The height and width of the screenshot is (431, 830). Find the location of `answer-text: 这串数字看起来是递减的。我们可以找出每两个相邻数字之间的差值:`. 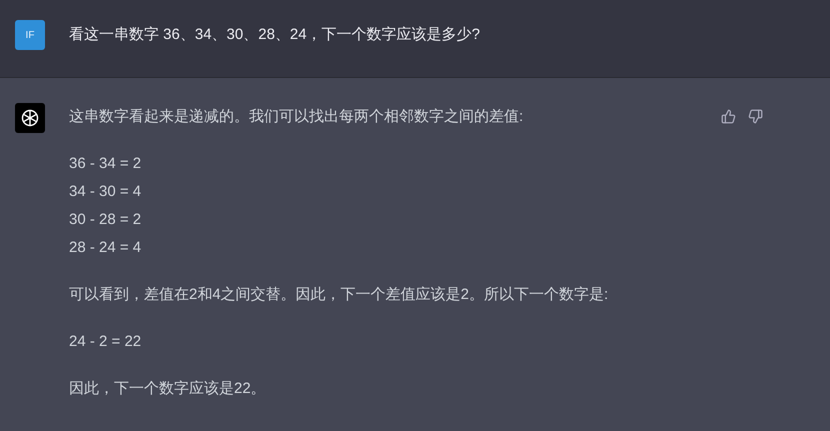

answer-text: 这串数字看起来是递减的。我们可以找出每两个相邻数字之间的差值: is located at coordinates (296, 117).